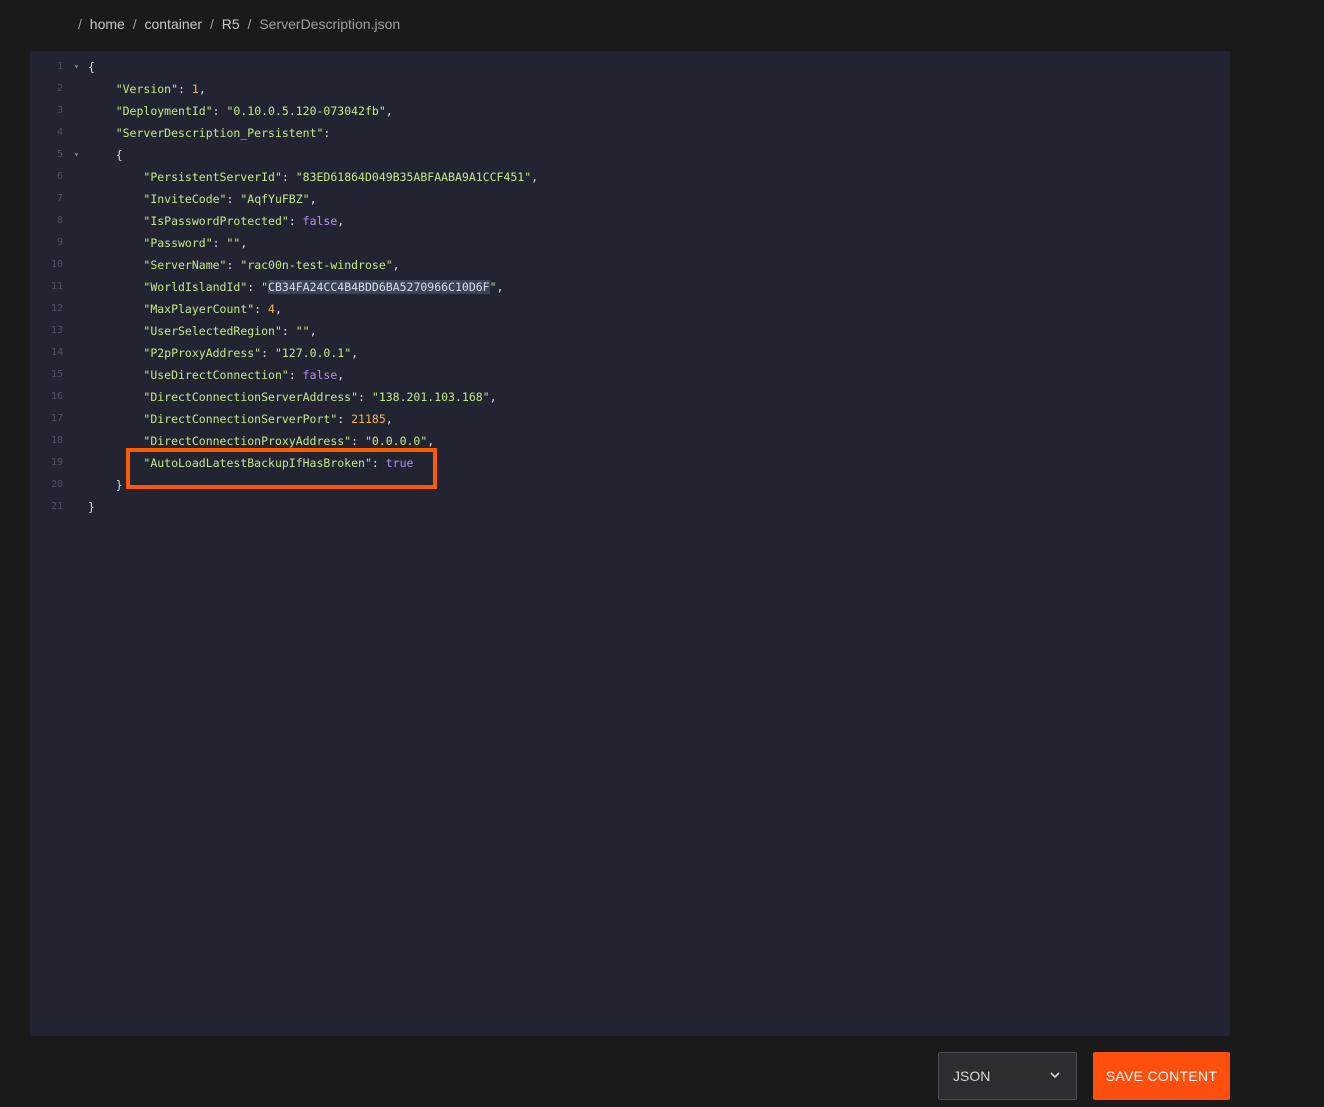 Image resolution: width=1324 pixels, height=1107 pixels. I want to click on code-line: 15 "UseDirectConnection": false,, so click(630, 375).